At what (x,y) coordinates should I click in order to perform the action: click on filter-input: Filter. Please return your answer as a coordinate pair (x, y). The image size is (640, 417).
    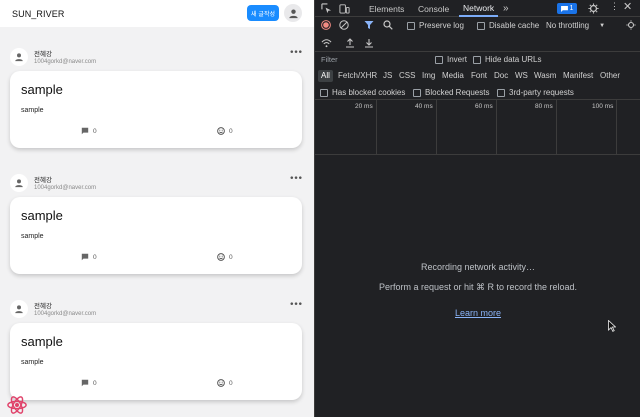
    Looking at the image, I should click on (372, 60).